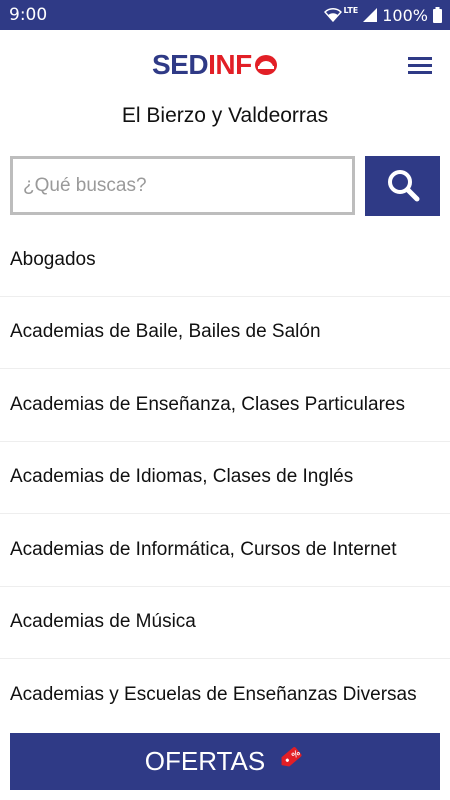  Describe the element at coordinates (332, 15) in the screenshot. I see `wifi-icon` at that location.